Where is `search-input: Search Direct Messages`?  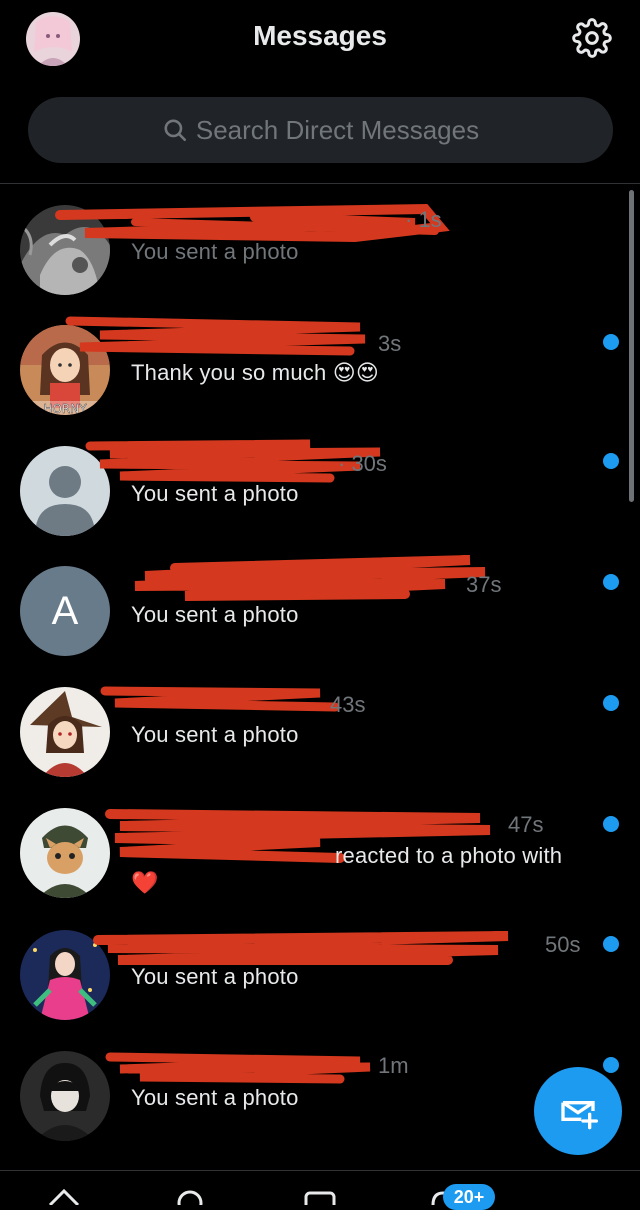 search-input: Search Direct Messages is located at coordinates (320, 130).